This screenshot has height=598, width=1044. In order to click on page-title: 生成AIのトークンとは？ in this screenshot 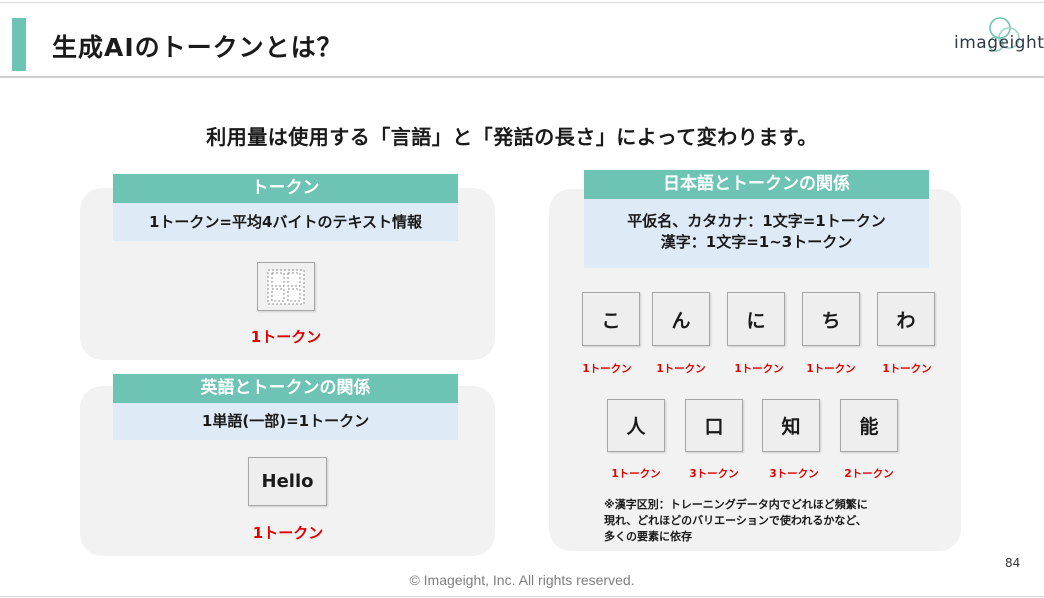, I will do `click(197, 47)`.